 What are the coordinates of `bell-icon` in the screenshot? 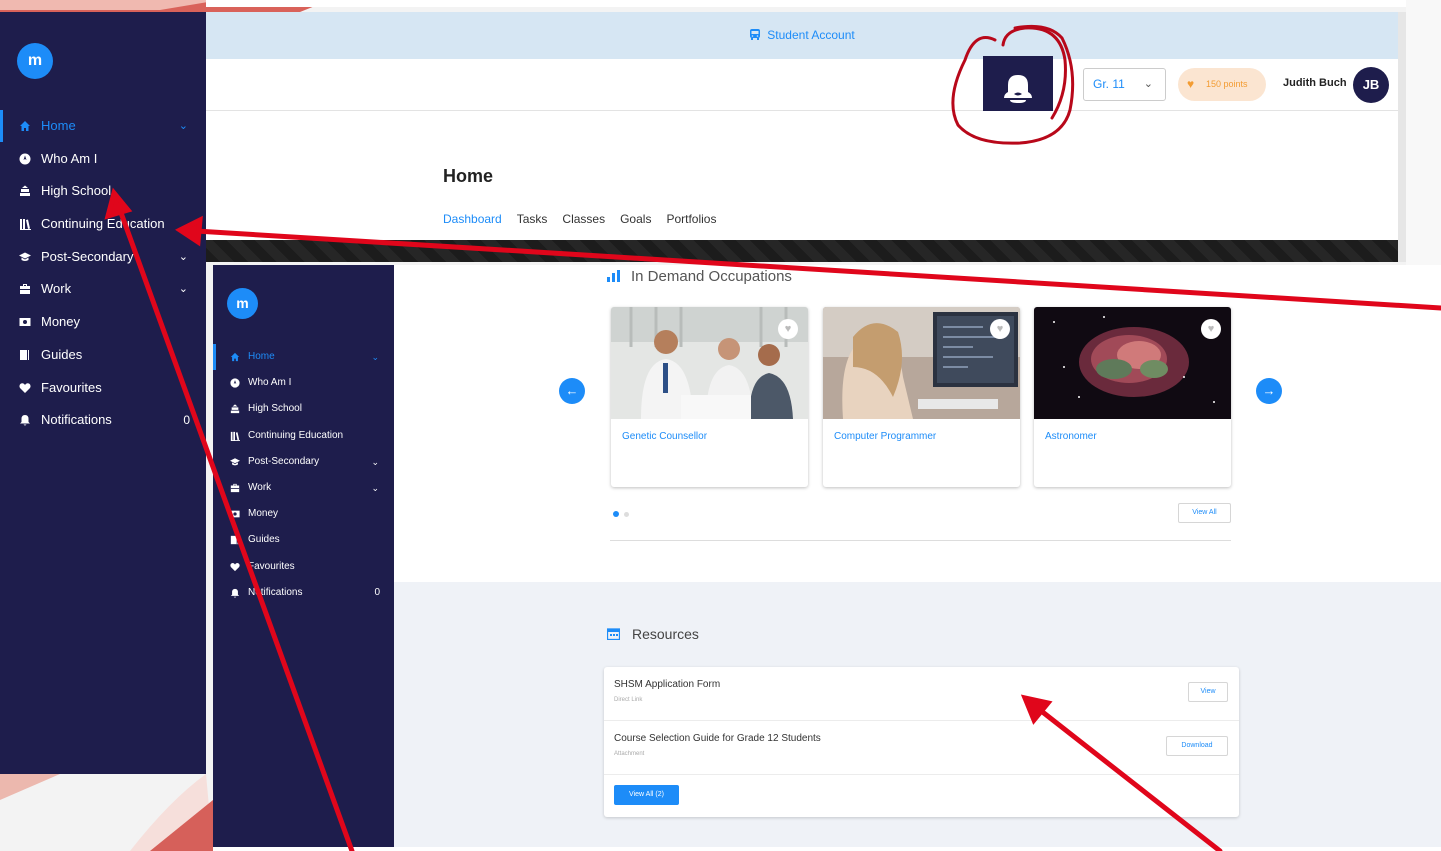 It's located at (25, 420).